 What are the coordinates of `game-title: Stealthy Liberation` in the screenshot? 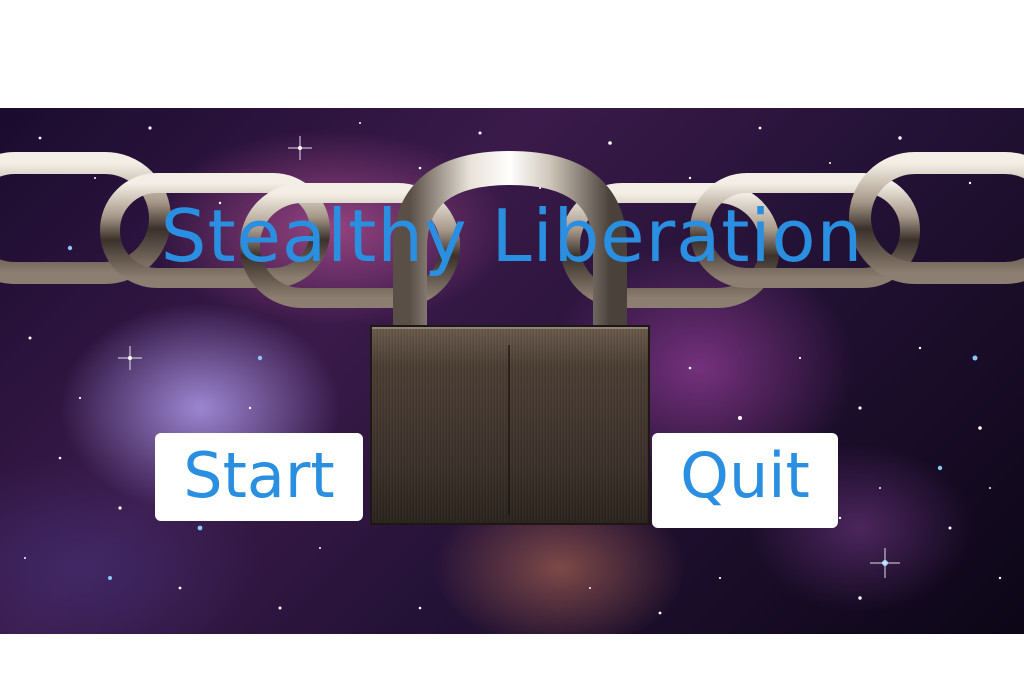 It's located at (512, 236).